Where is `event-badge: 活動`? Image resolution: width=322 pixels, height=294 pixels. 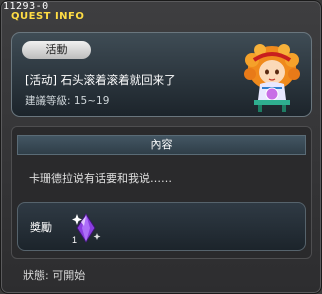
event-badge: 活動 is located at coordinates (56, 50).